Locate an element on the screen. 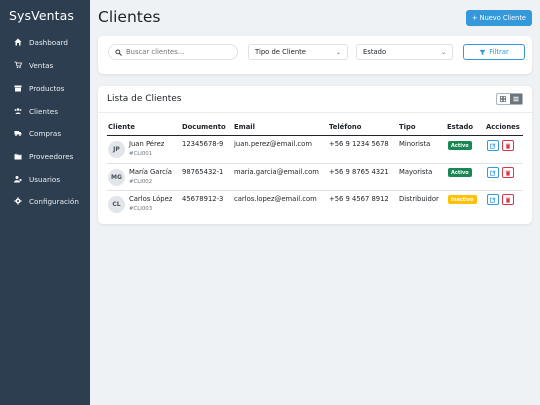 This screenshot has width=540, height=405. client-document: 98765432-1 is located at coordinates (203, 172).